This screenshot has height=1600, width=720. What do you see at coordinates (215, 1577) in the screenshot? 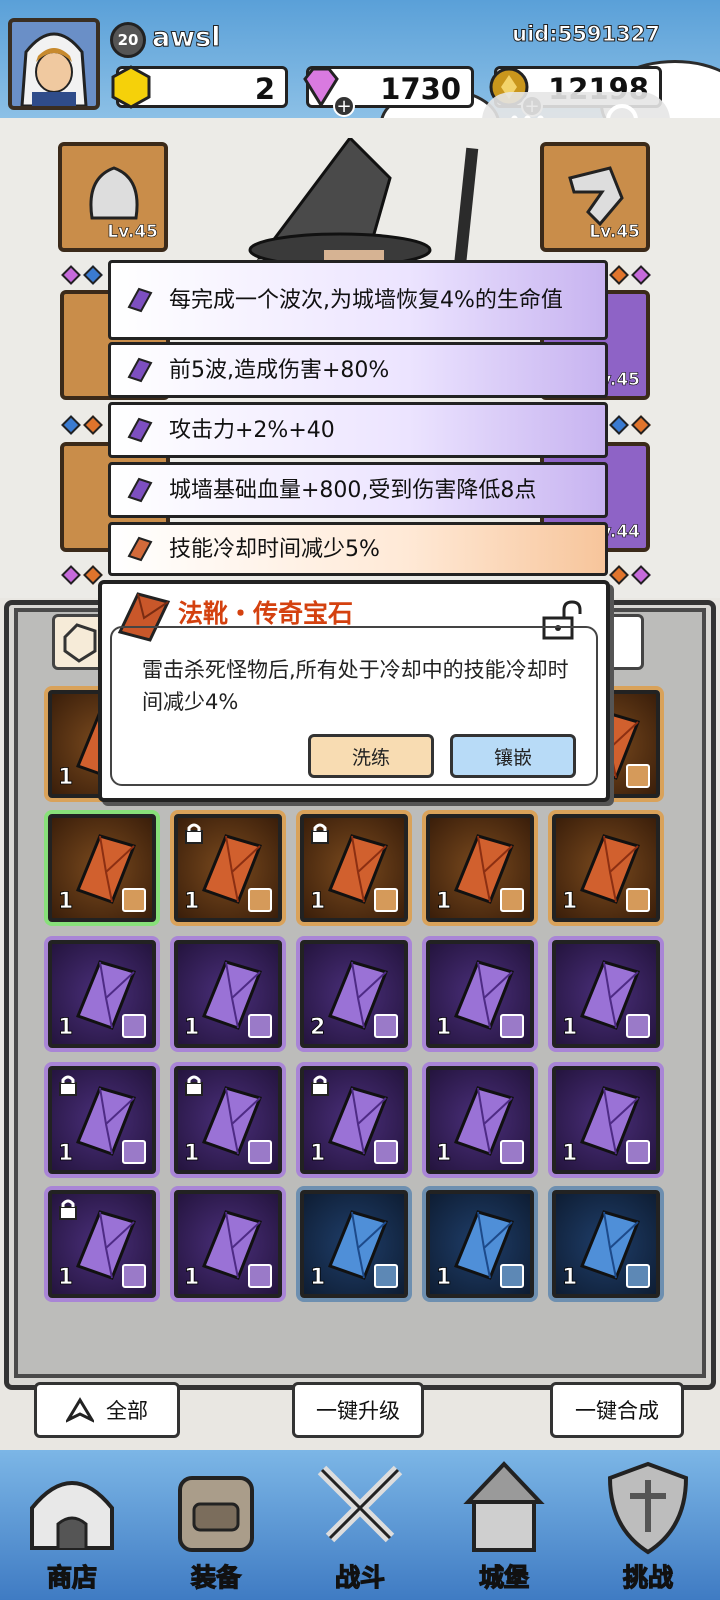
I see `nav-label: 装备` at bounding box center [215, 1577].